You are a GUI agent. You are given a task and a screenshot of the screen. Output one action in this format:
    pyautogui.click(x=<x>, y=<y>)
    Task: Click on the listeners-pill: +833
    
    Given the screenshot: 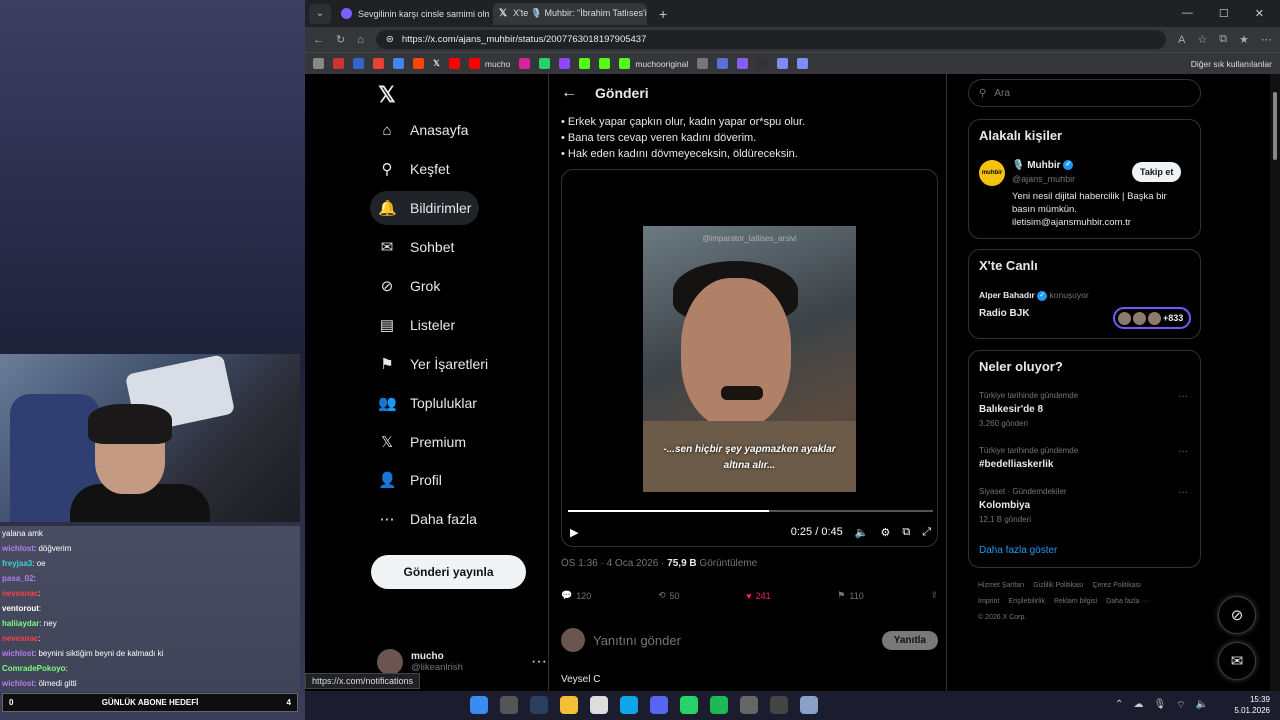 What is the action you would take?
    pyautogui.click(x=1152, y=318)
    